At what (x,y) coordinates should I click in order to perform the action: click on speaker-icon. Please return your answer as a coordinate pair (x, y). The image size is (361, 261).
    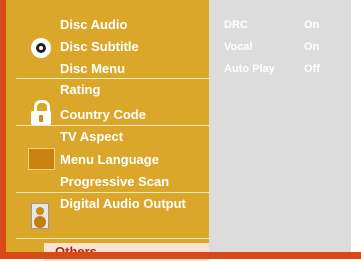
    Looking at the image, I should click on (40, 216).